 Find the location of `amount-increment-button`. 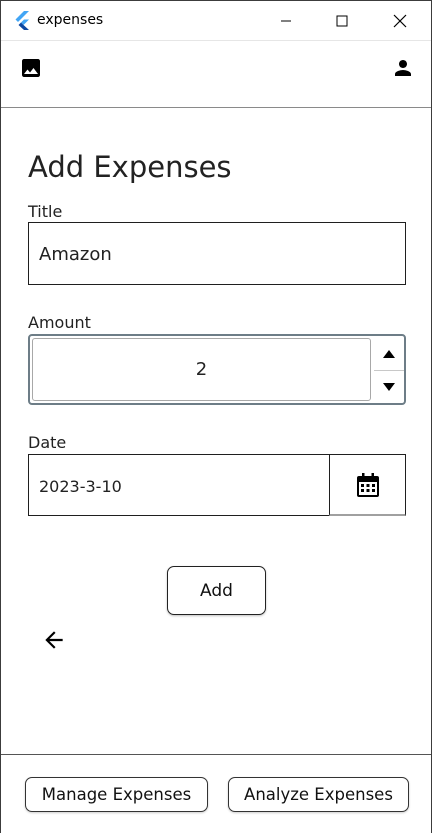

amount-increment-button is located at coordinates (389, 354).